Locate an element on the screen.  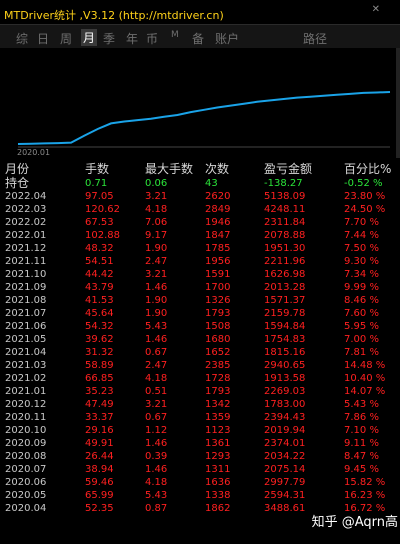
cell-1: 54.51 is located at coordinates (99, 261).